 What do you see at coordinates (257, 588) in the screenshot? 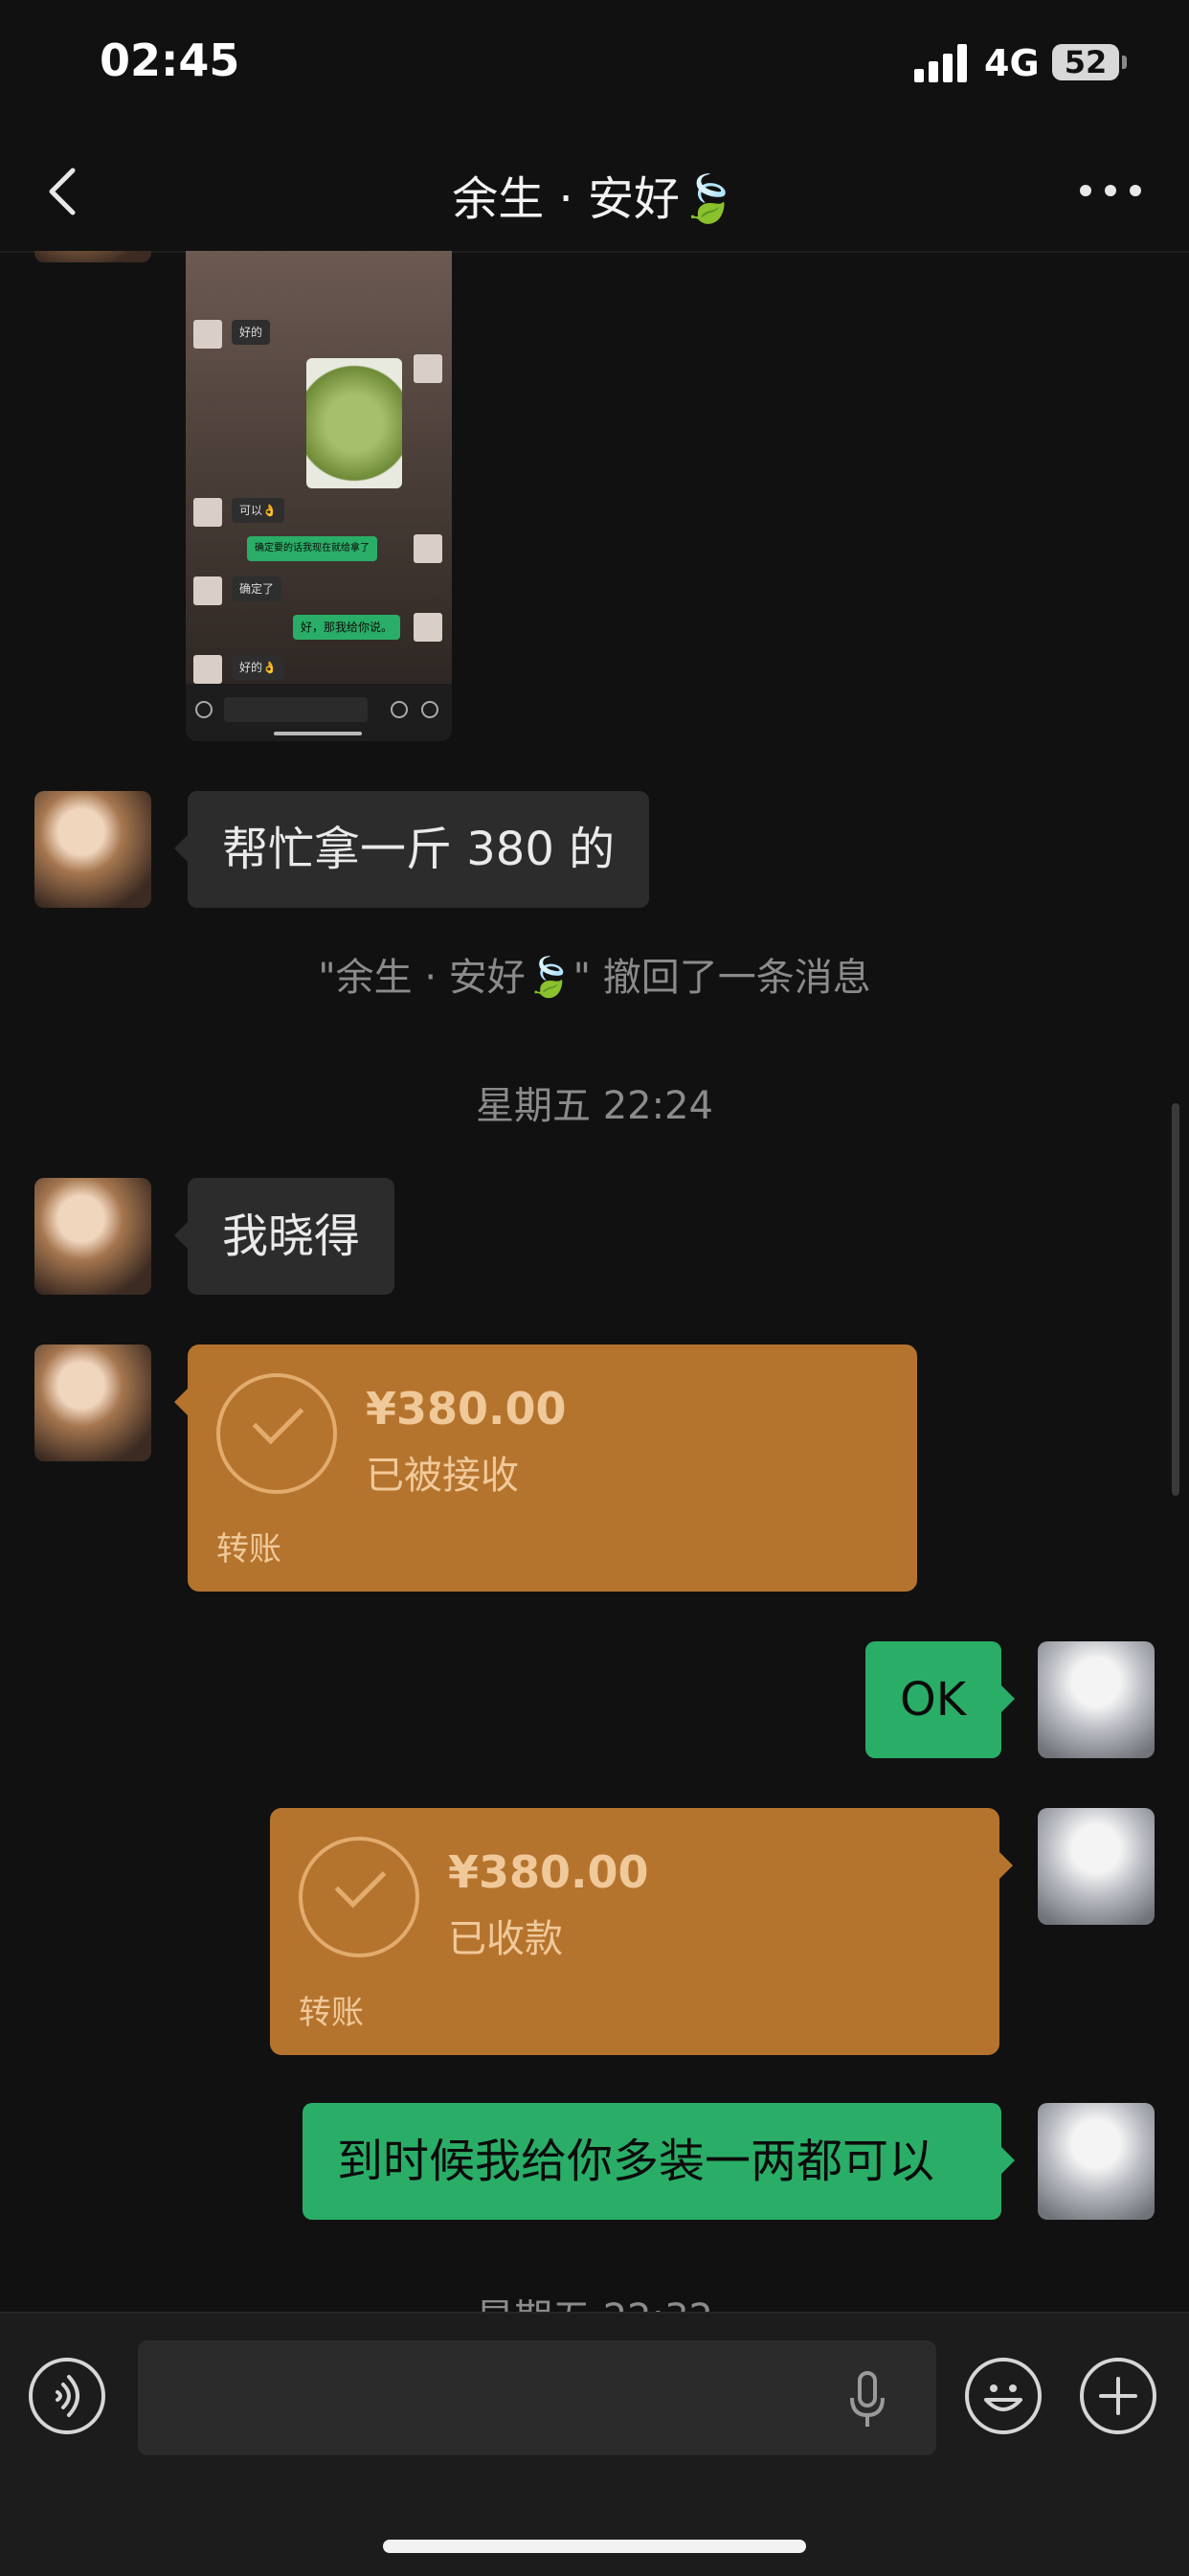
I see `mini-bubble: 确定了` at bounding box center [257, 588].